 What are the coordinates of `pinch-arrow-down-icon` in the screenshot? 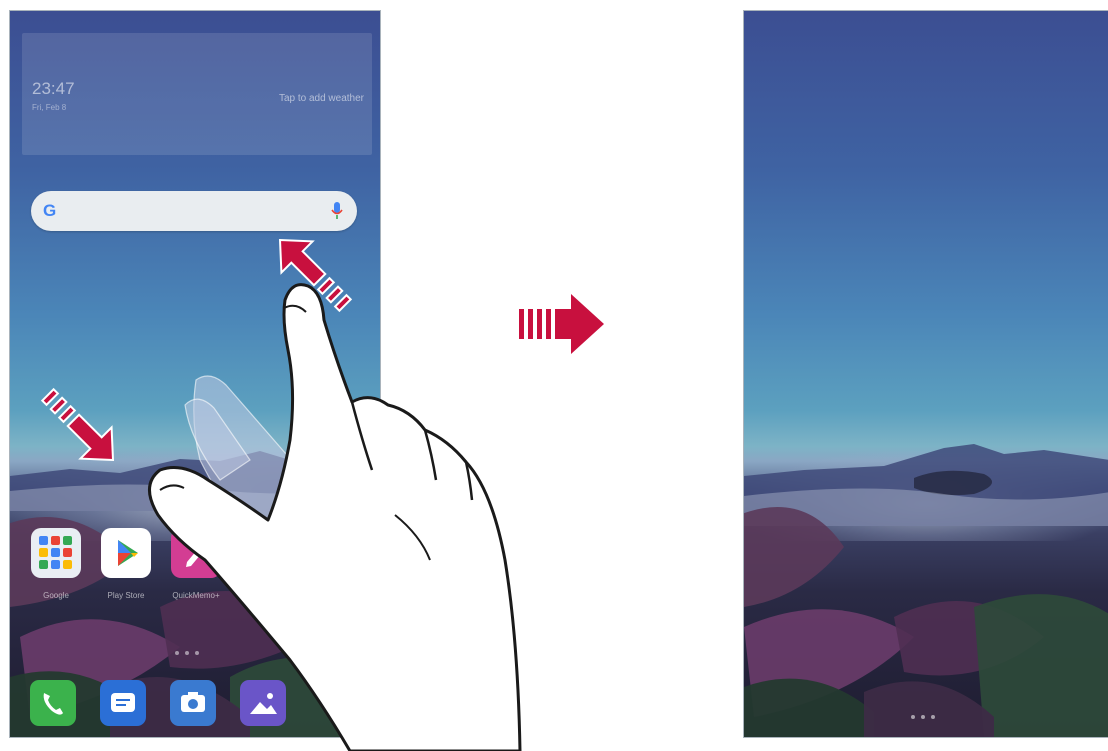 It's located at (77, 424).